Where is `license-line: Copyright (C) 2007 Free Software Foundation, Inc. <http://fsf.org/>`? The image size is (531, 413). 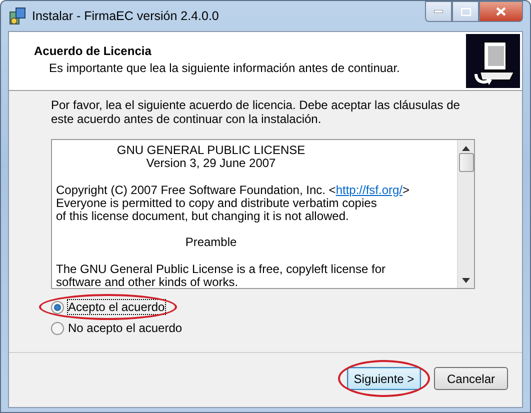 license-line: Copyright (C) 2007 Free Software Foundation, Inc. <http://fsf.org/> is located at coordinates (233, 190).